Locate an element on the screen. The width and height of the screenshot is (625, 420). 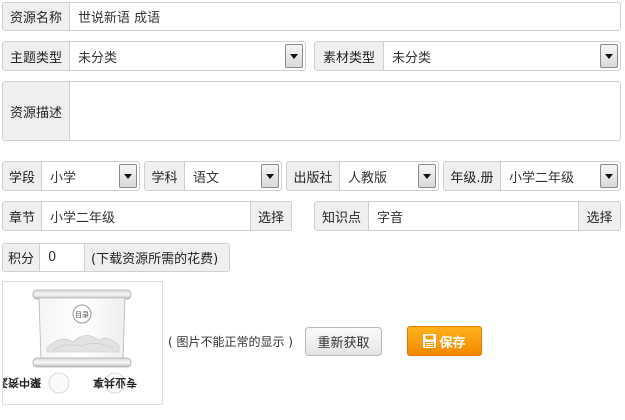
subject-label: 学科 is located at coordinates (165, 176).